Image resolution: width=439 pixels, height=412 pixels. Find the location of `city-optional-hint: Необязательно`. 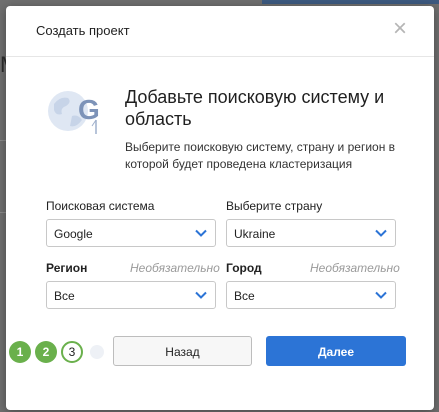

city-optional-hint: Необязательно is located at coordinates (355, 268).